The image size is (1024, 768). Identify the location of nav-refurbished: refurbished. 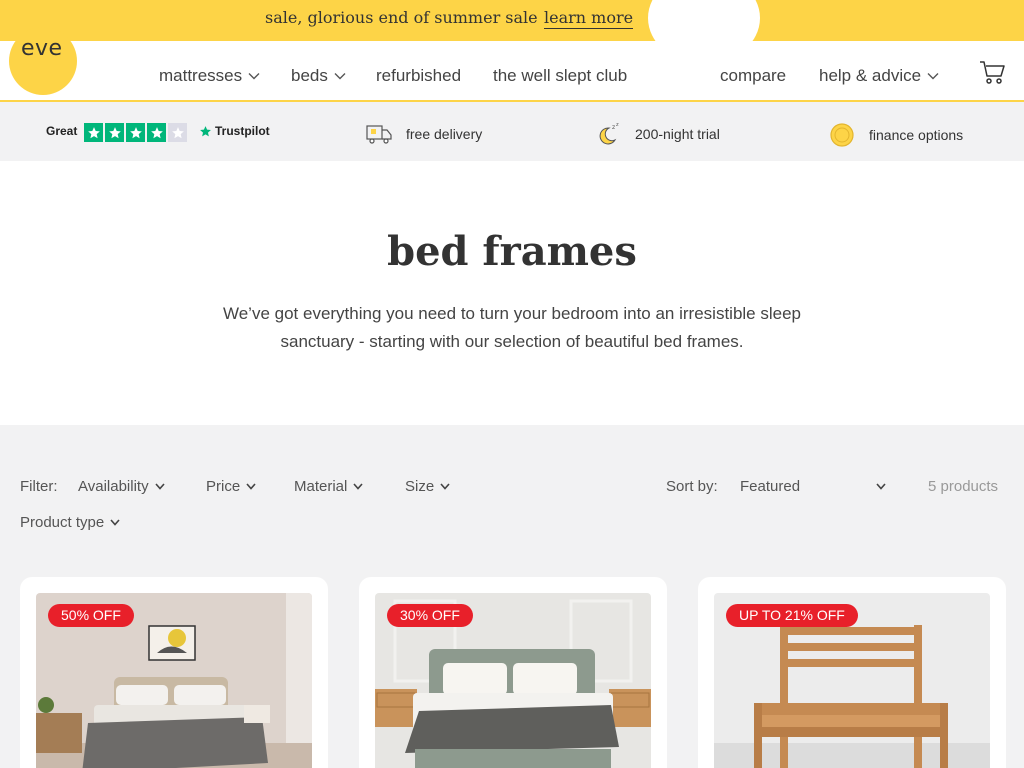
(418, 76).